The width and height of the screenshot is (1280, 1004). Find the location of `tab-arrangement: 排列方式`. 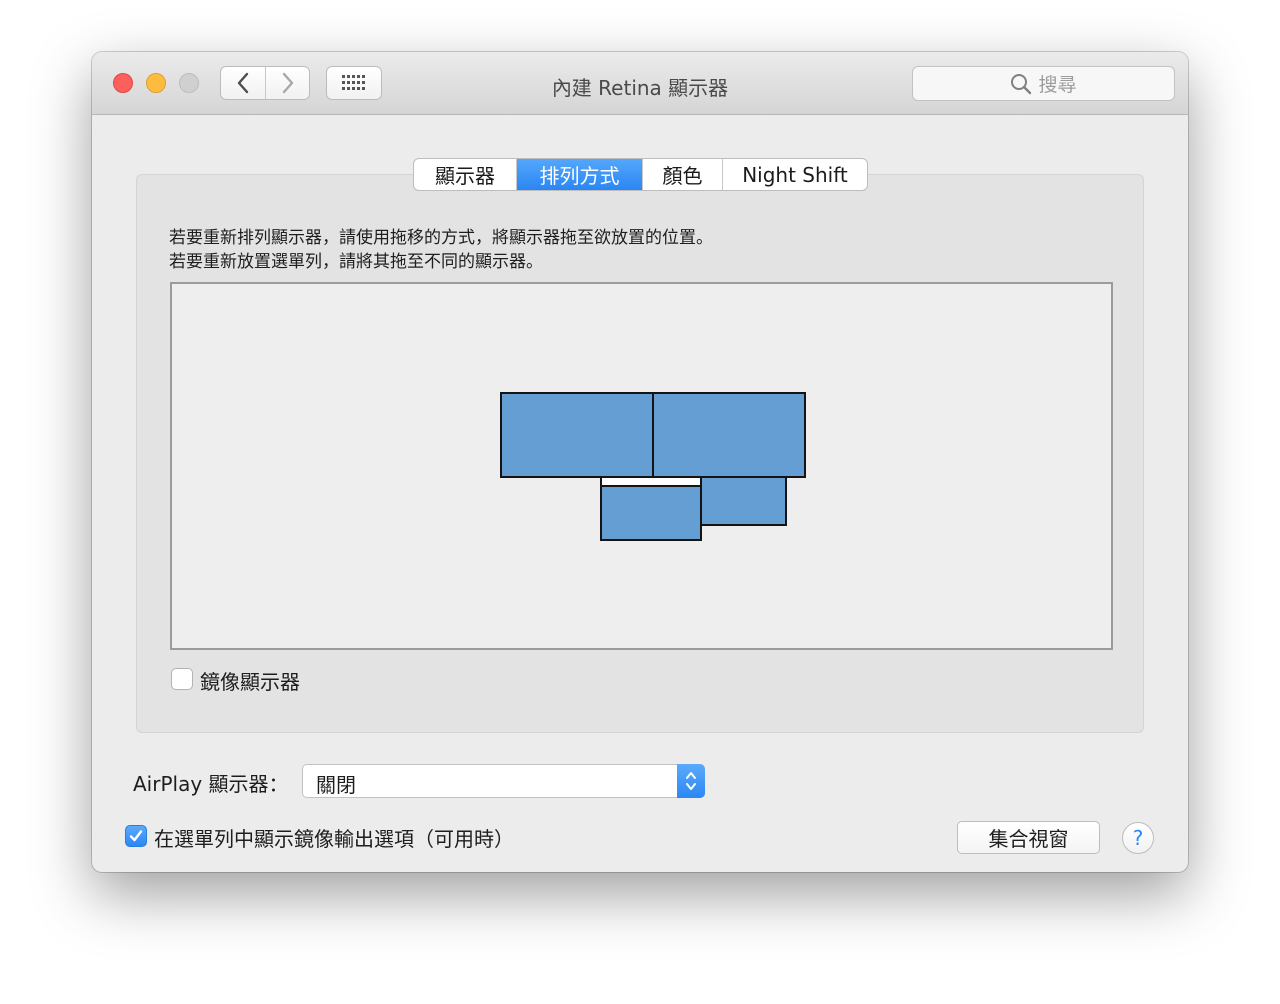

tab-arrangement: 排列方式 is located at coordinates (580, 174).